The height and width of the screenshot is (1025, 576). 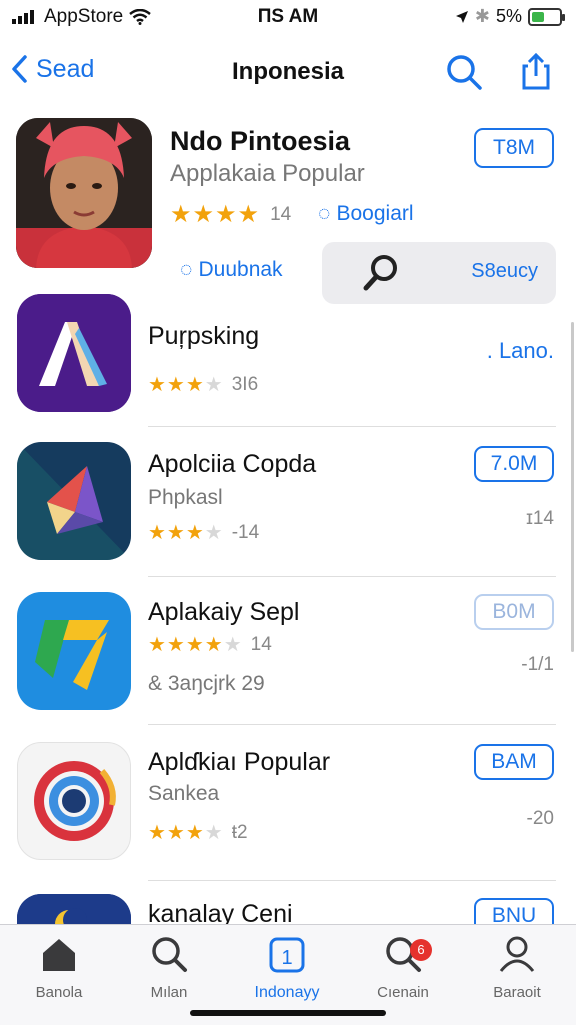 What do you see at coordinates (514, 612) in the screenshot?
I see `get-button: B0M` at bounding box center [514, 612].